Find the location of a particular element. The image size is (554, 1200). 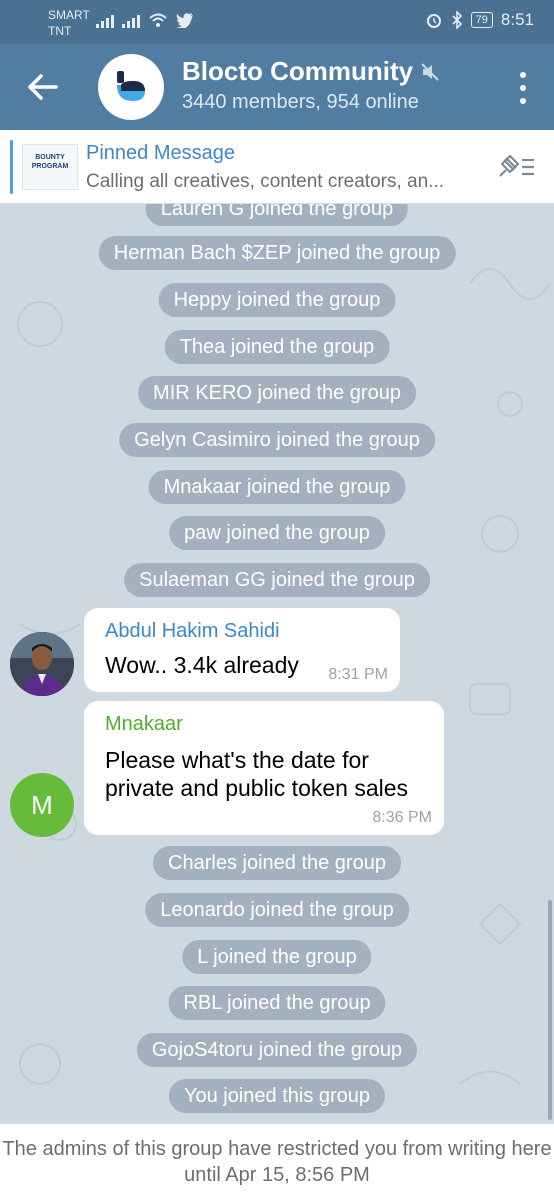

more-menu-icon is located at coordinates (523, 88).